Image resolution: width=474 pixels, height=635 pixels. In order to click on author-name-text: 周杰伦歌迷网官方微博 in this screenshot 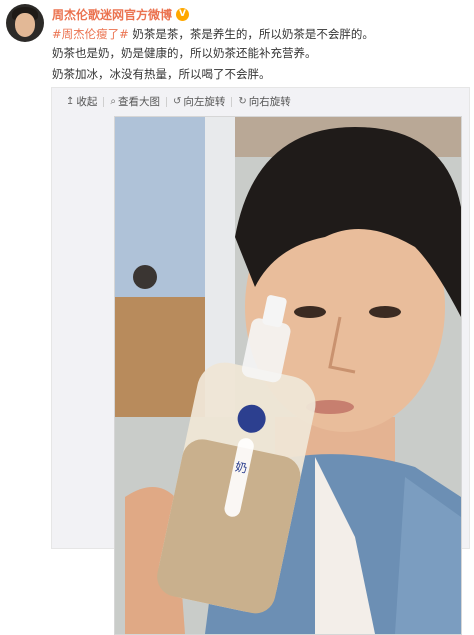, I will do `click(112, 14)`.